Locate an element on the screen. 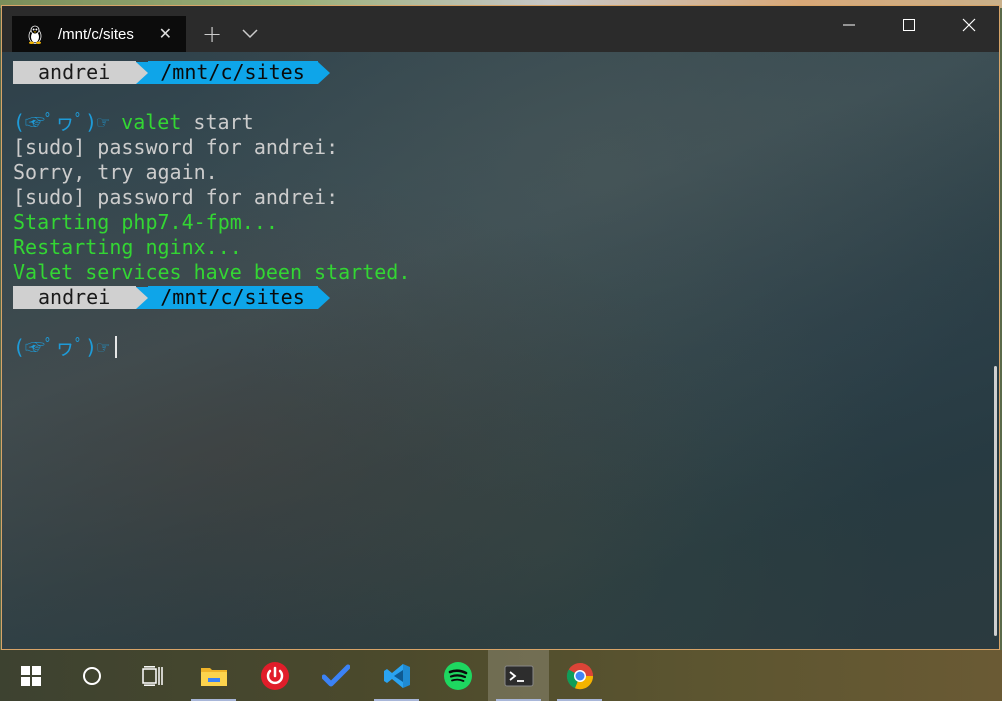 This screenshot has width=1002, height=701. command-name: valet is located at coordinates (151, 122).